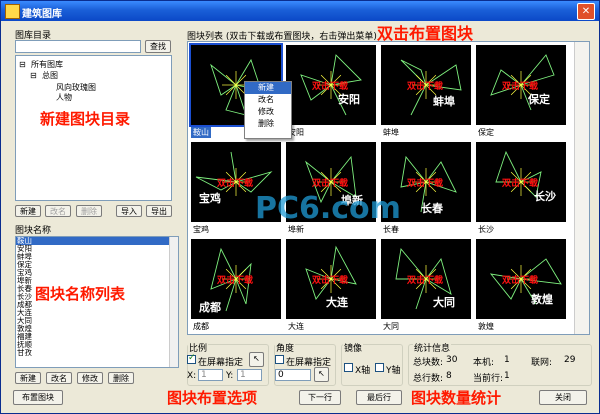  I want to click on context-menu-item-new: 新建, so click(268, 88).